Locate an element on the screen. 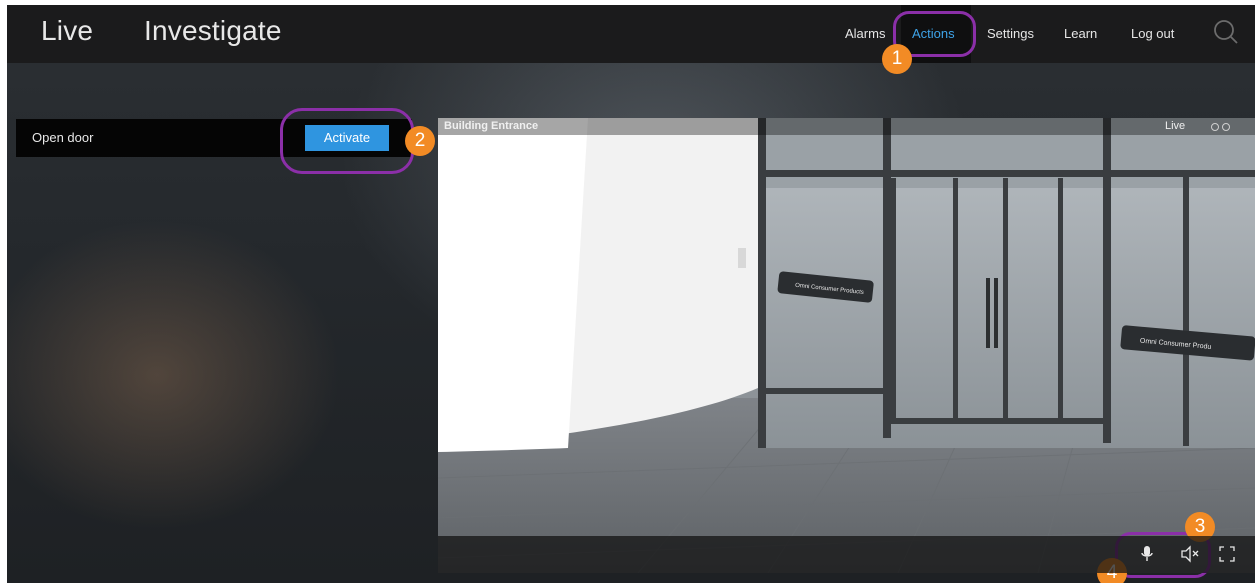 This screenshot has height=585, width=1255. stream-indicator-icon is located at coordinates (1220, 127).